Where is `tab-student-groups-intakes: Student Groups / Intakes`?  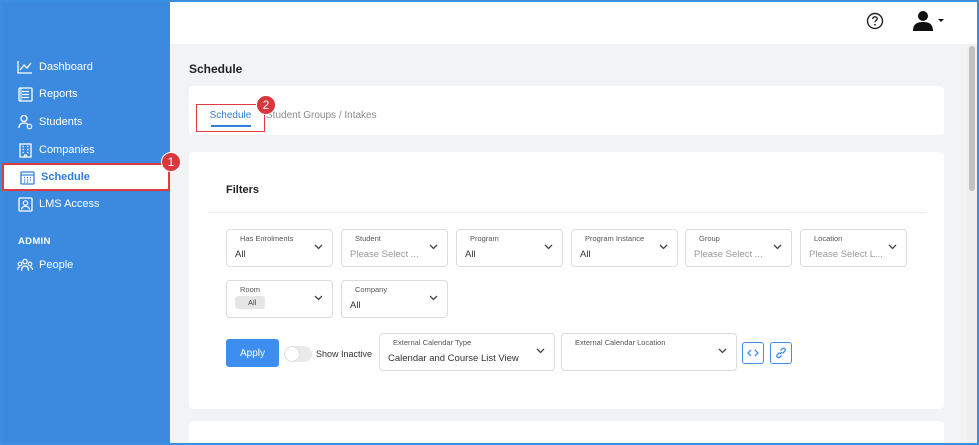 tab-student-groups-intakes: Student Groups / Intakes is located at coordinates (321, 115).